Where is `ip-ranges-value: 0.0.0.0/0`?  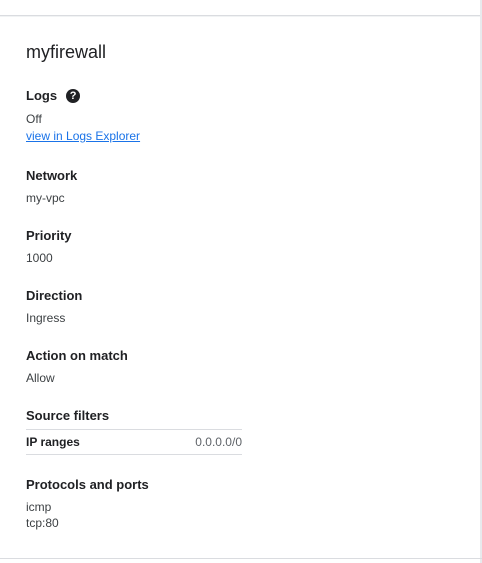 ip-ranges-value: 0.0.0.0/0 is located at coordinates (218, 442).